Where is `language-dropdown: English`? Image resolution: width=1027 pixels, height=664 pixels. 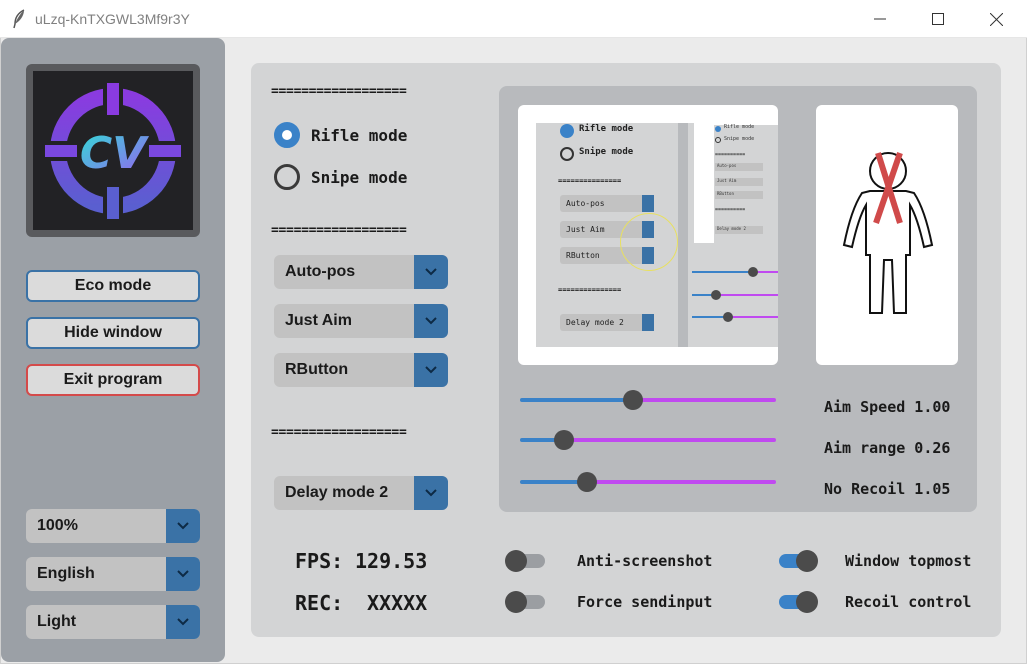
language-dropdown: English is located at coordinates (113, 574).